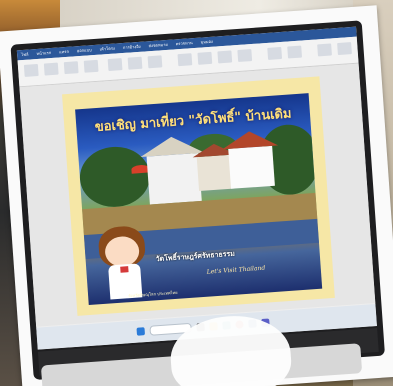  Describe the element at coordinates (245, 55) in the screenshot. I see `style-title-icon` at that location.